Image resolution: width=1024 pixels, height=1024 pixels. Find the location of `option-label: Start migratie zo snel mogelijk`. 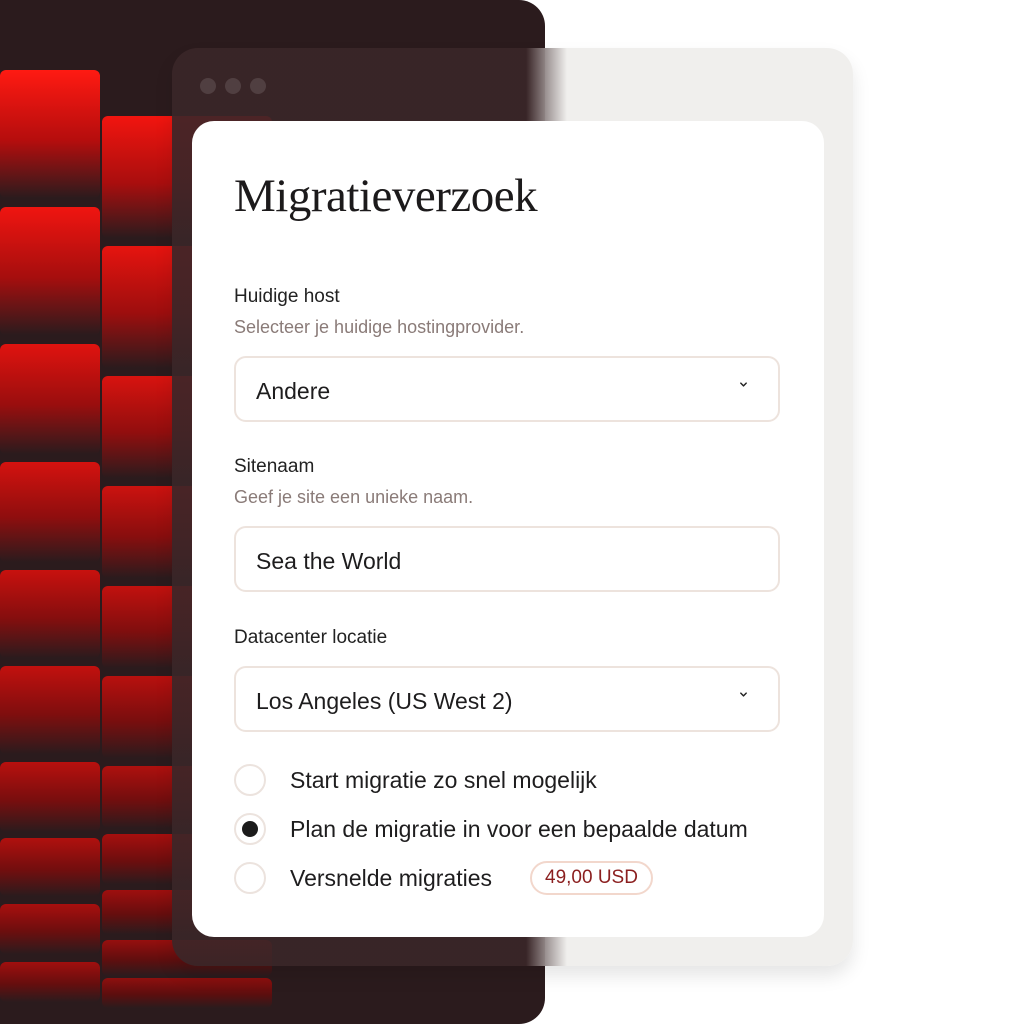

option-label: Start migratie zo snel mogelijk is located at coordinates (443, 780).